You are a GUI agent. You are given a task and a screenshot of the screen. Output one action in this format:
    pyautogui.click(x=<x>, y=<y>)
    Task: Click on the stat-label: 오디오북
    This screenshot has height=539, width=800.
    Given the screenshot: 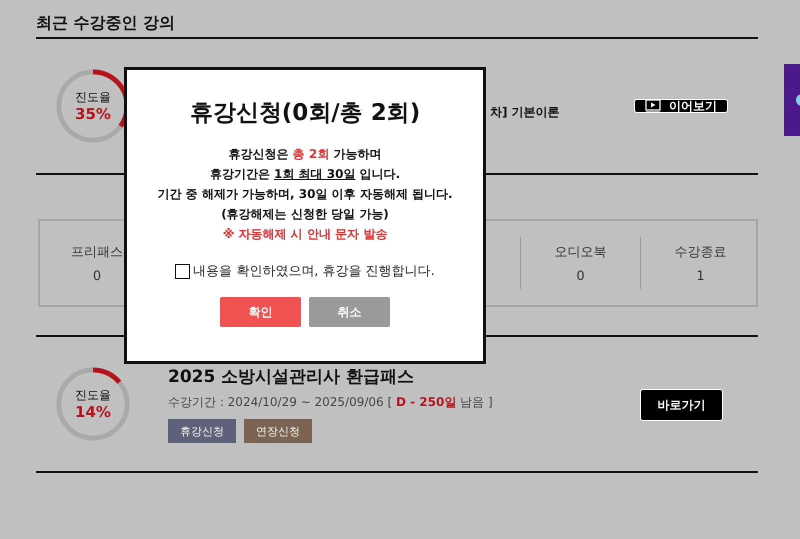 What is the action you would take?
    pyautogui.click(x=580, y=252)
    